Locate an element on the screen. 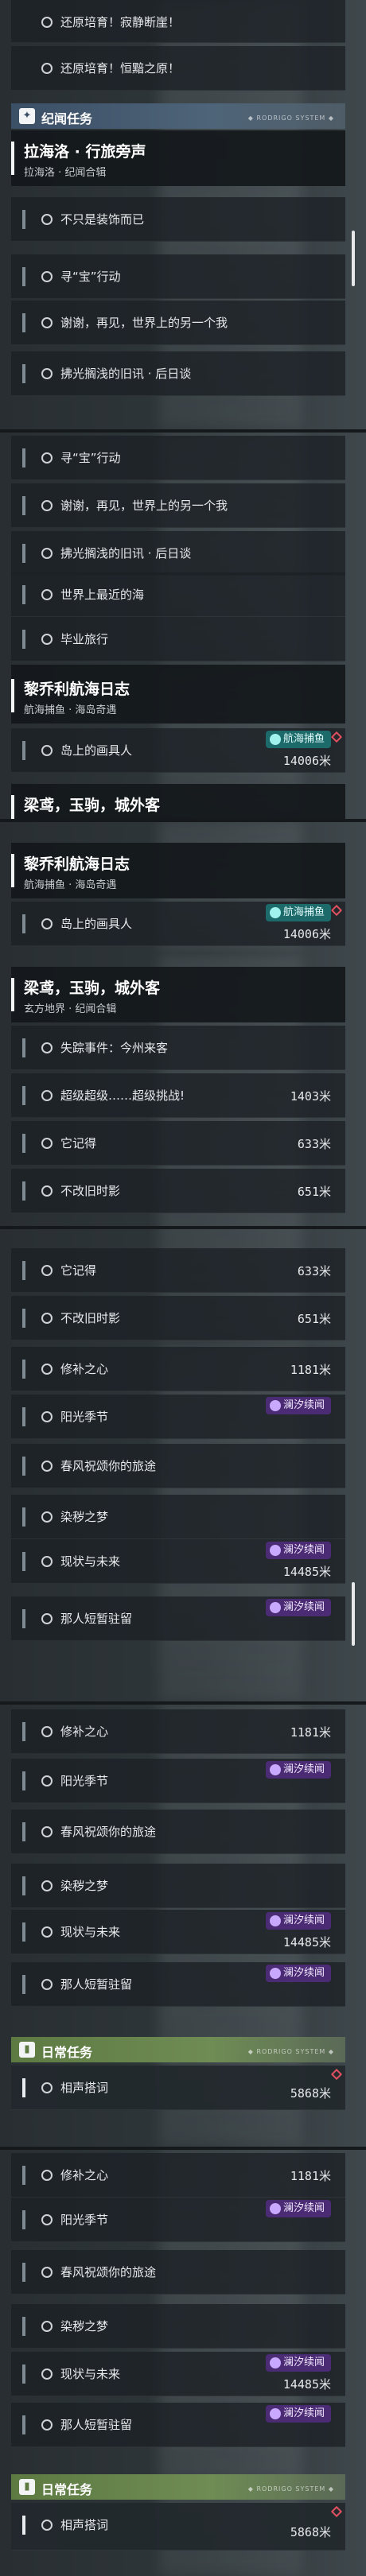 The width and height of the screenshot is (366, 2576). quest-item: 不只是装饰而已 is located at coordinates (178, 220).